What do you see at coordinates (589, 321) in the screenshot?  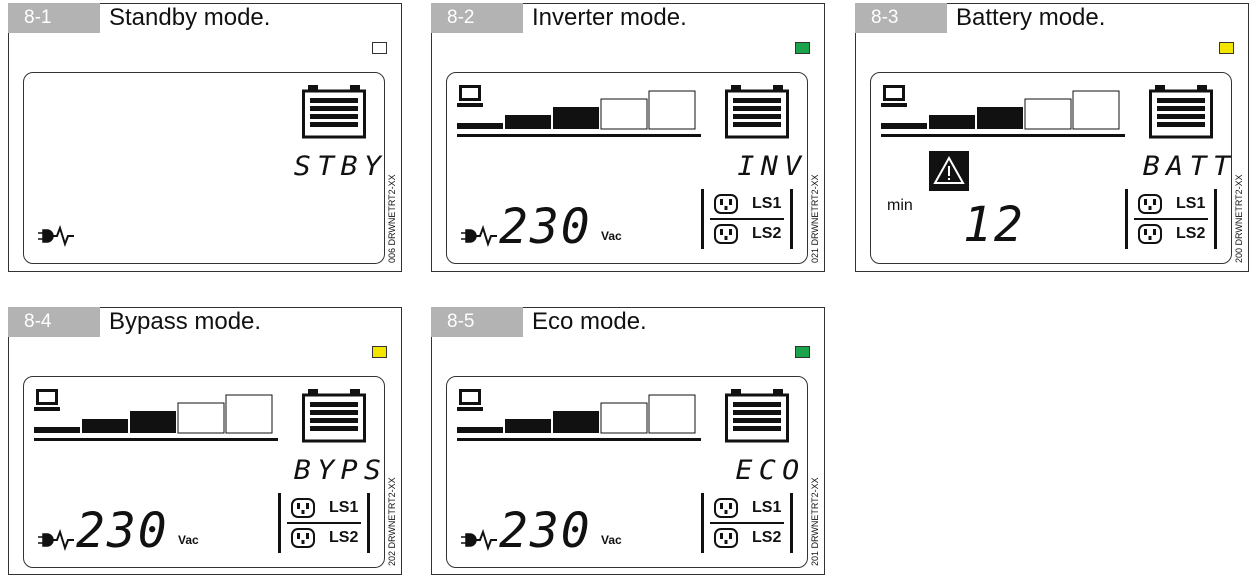 I see `panel-title: Eco mode.` at bounding box center [589, 321].